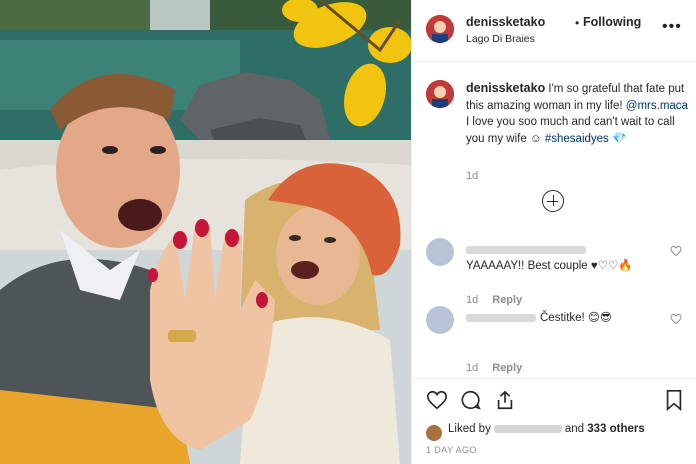 This screenshot has width=696, height=464. What do you see at coordinates (440, 94) in the screenshot?
I see `caption-author-avatar` at bounding box center [440, 94].